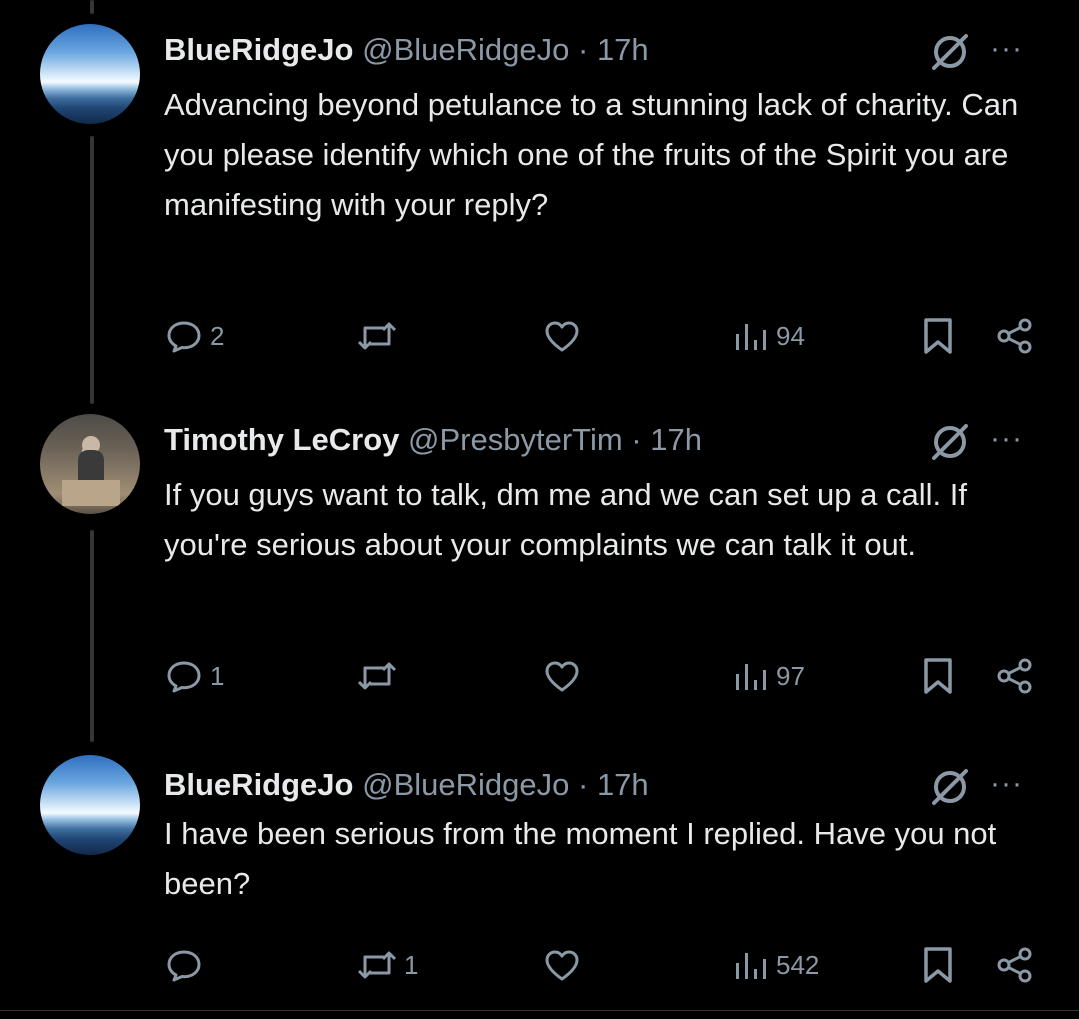  Describe the element at coordinates (769, 676) in the screenshot. I see `views-button: 97` at that location.